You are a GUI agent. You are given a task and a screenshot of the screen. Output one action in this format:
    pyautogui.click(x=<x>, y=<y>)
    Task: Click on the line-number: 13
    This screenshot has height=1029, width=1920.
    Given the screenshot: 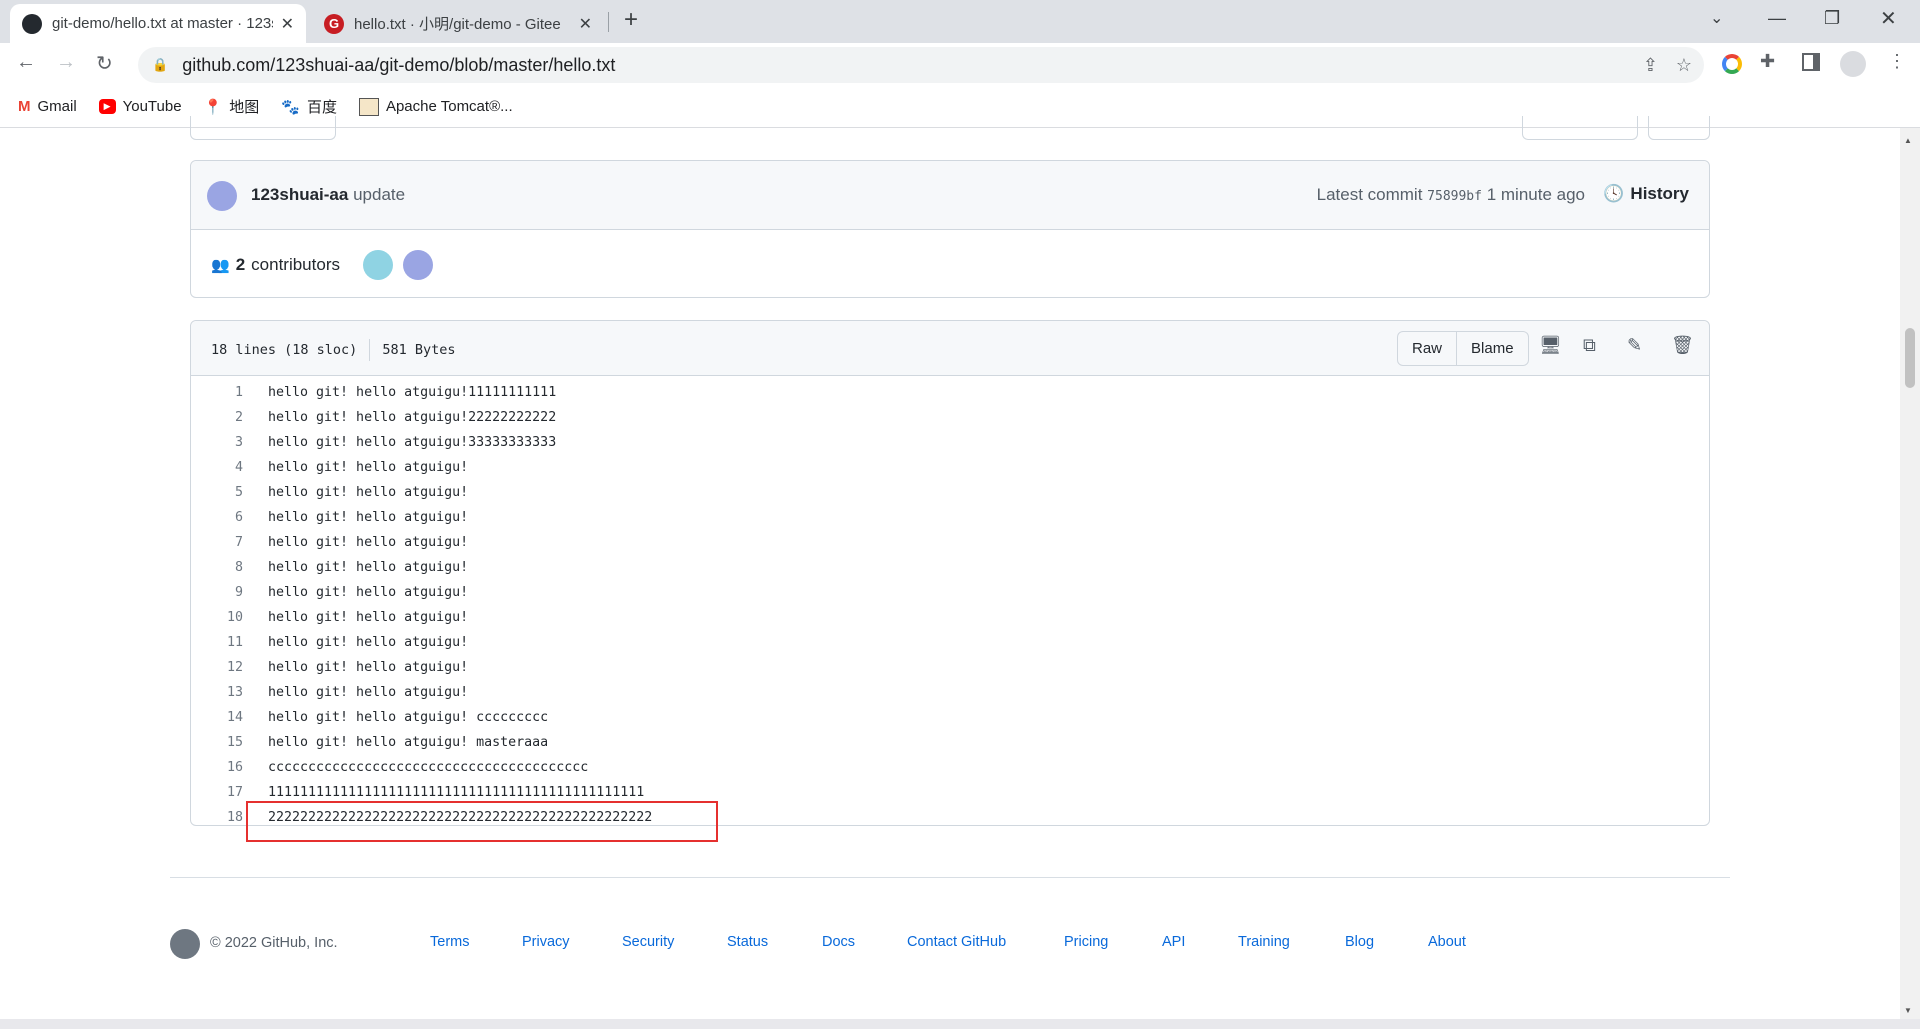 What is the action you would take?
    pyautogui.click(x=217, y=692)
    